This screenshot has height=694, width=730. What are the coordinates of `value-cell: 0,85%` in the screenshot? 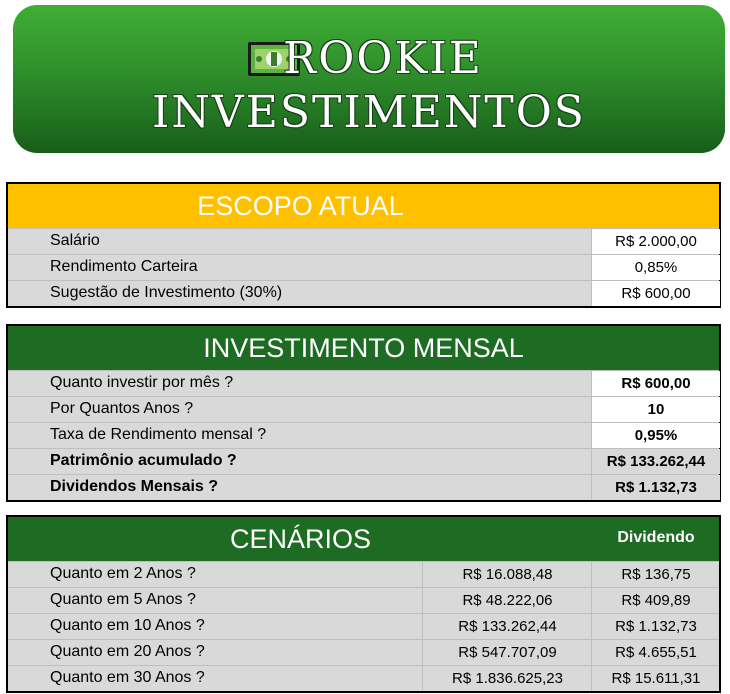 It's located at (655, 267).